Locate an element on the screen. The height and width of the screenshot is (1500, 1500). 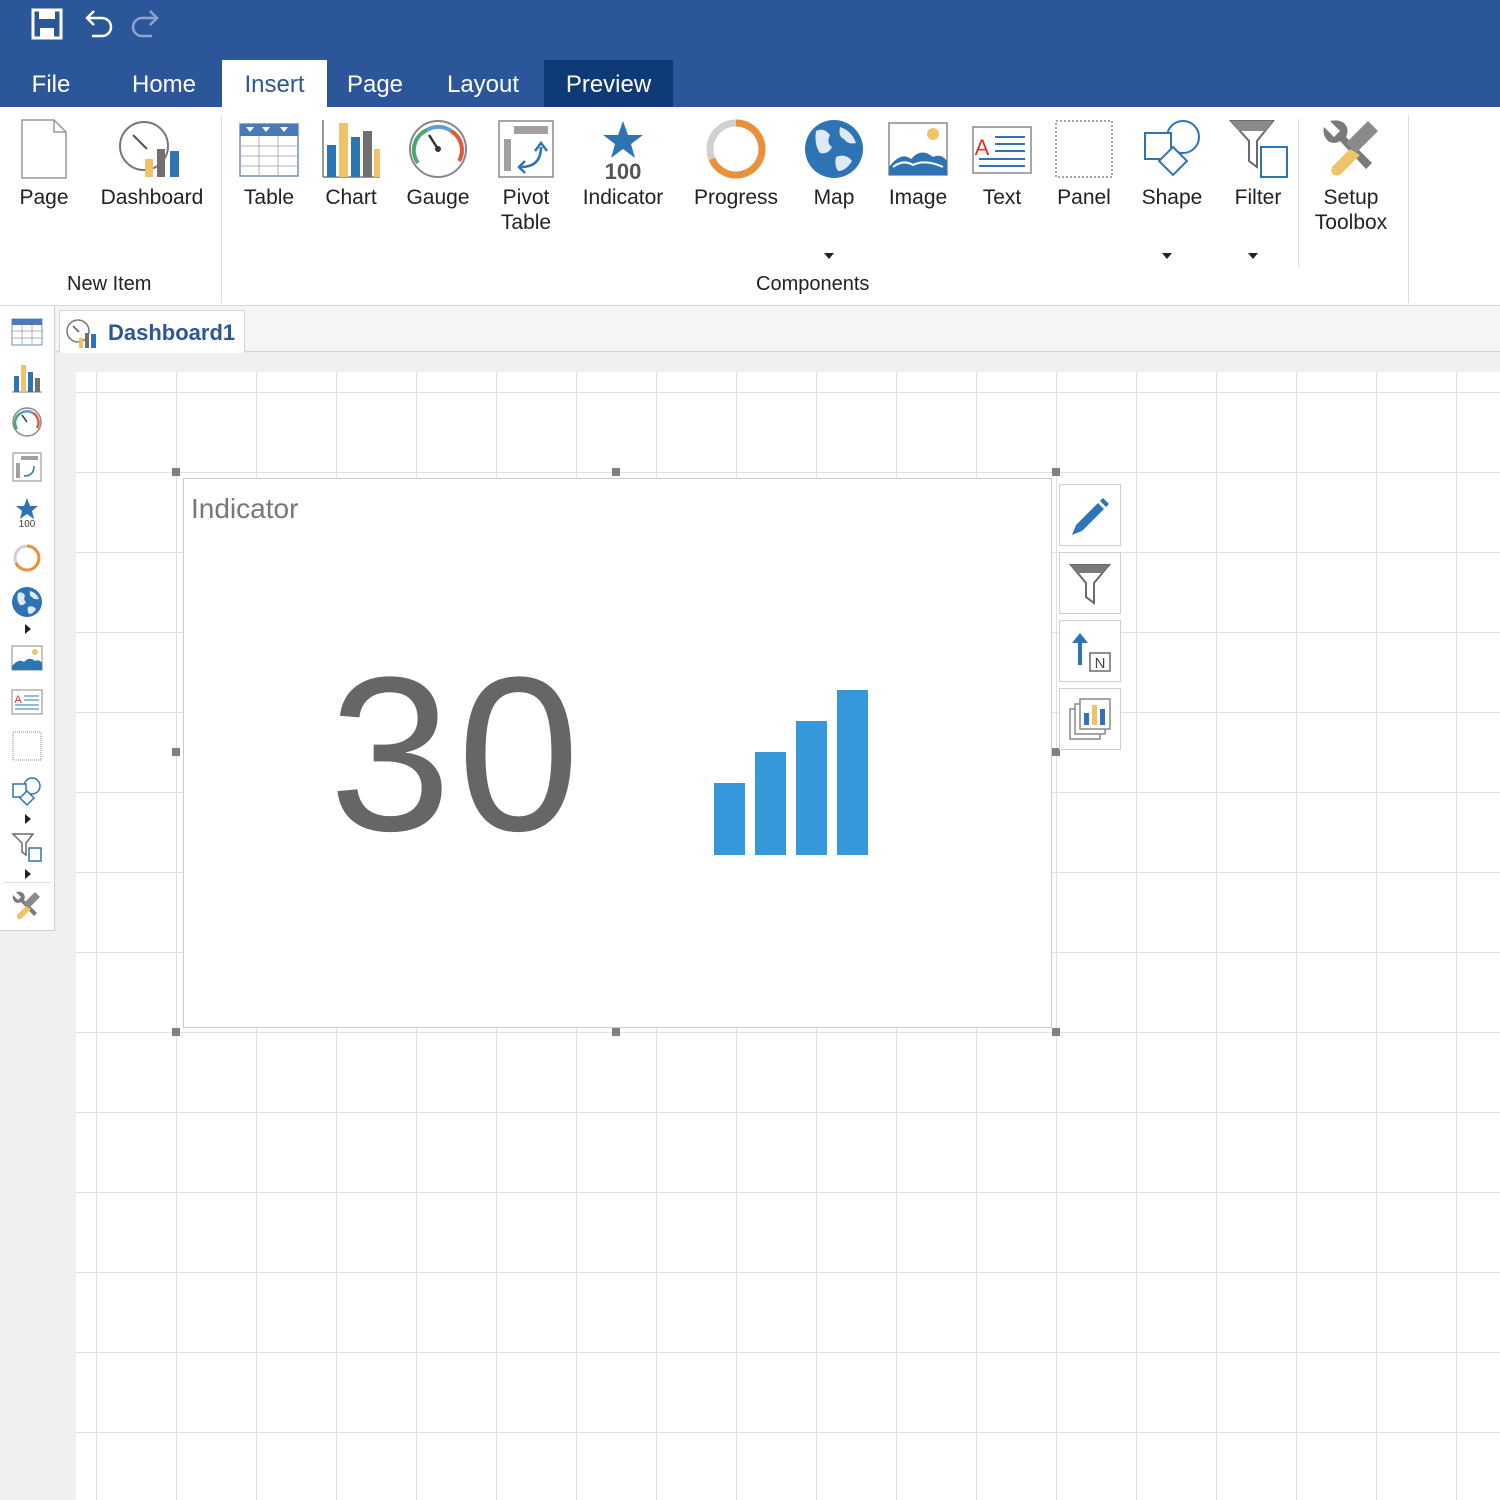
edit-pencil-icon is located at coordinates (1090, 516).